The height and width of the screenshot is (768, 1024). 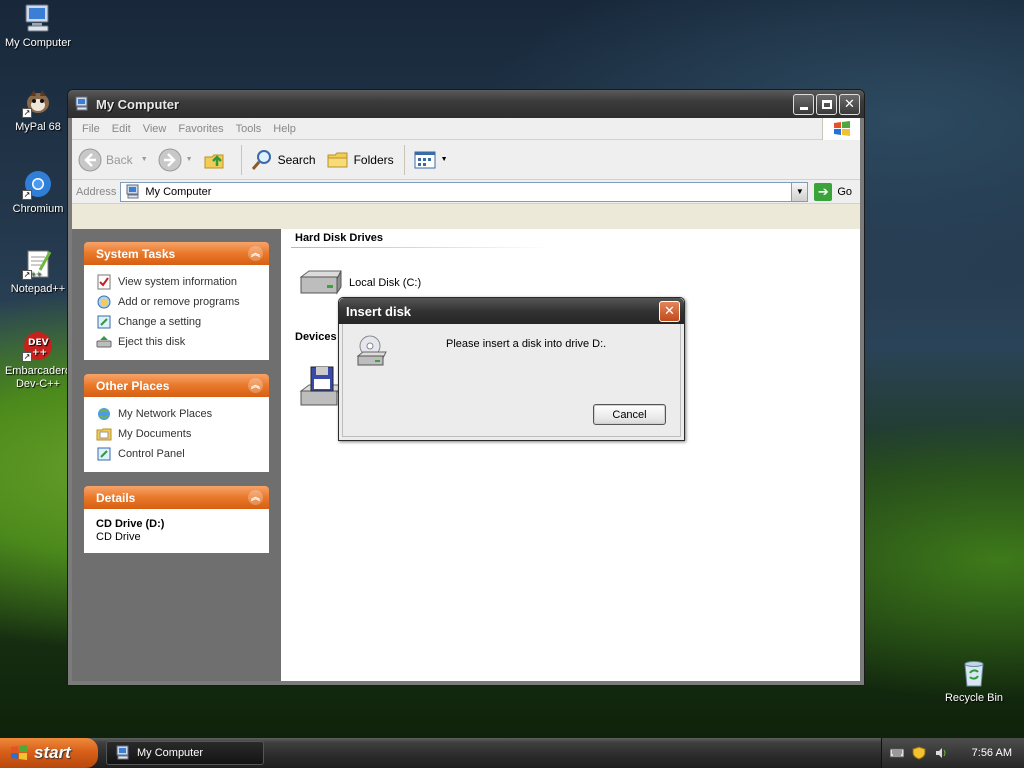 I want to click on desktop-icon-mypal: ↗ MyPal 68, so click(x=38, y=110).